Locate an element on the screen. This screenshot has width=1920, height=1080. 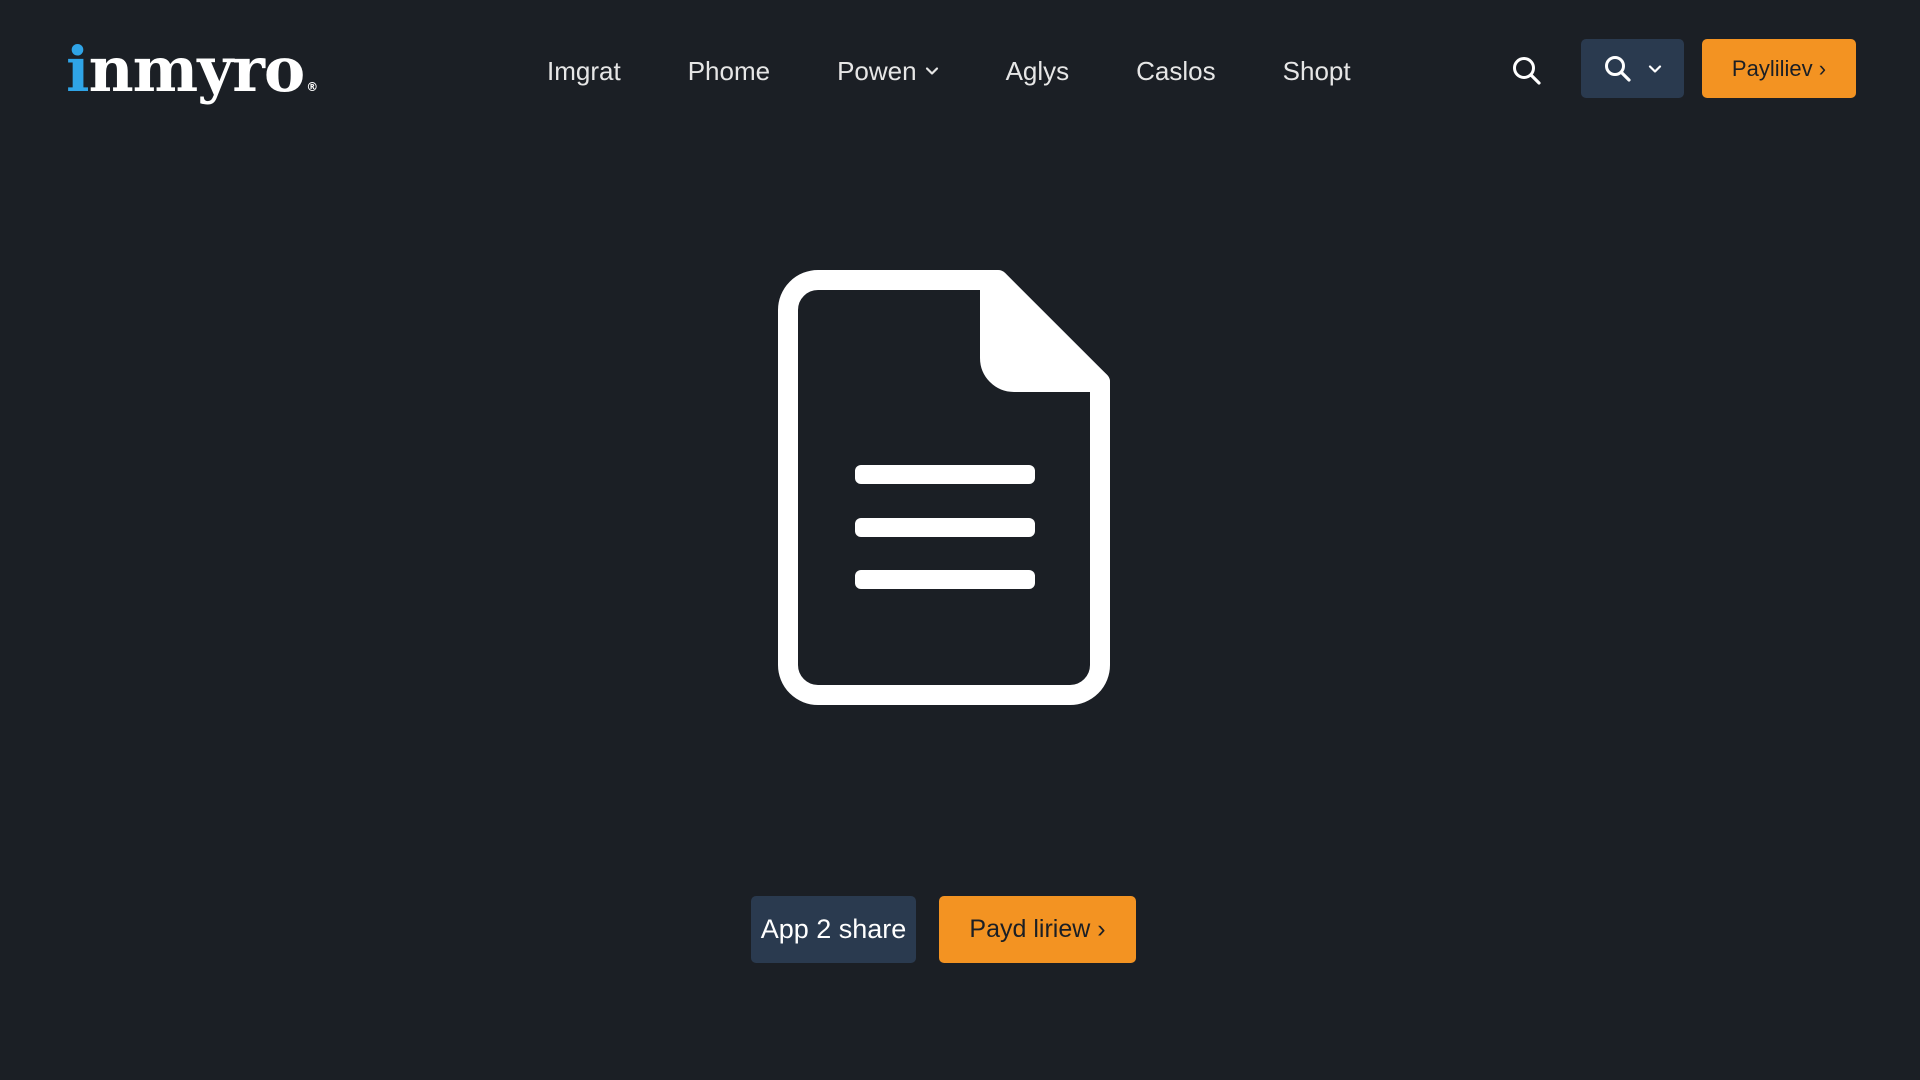
nav-item-aglys: Aglys is located at coordinates (1038, 71).